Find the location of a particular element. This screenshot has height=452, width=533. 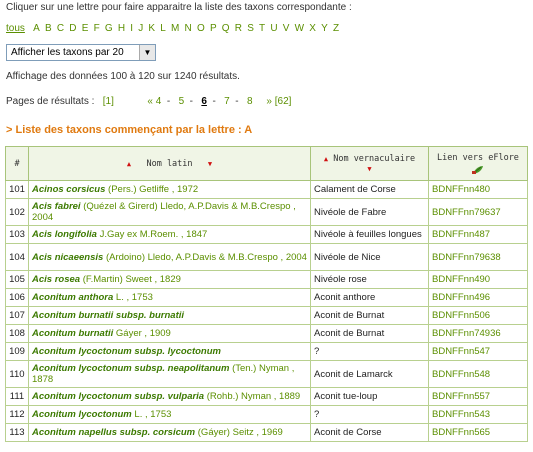

taxon-link: Aconitum burnatii Gáyer , 1909 is located at coordinates (101, 333).